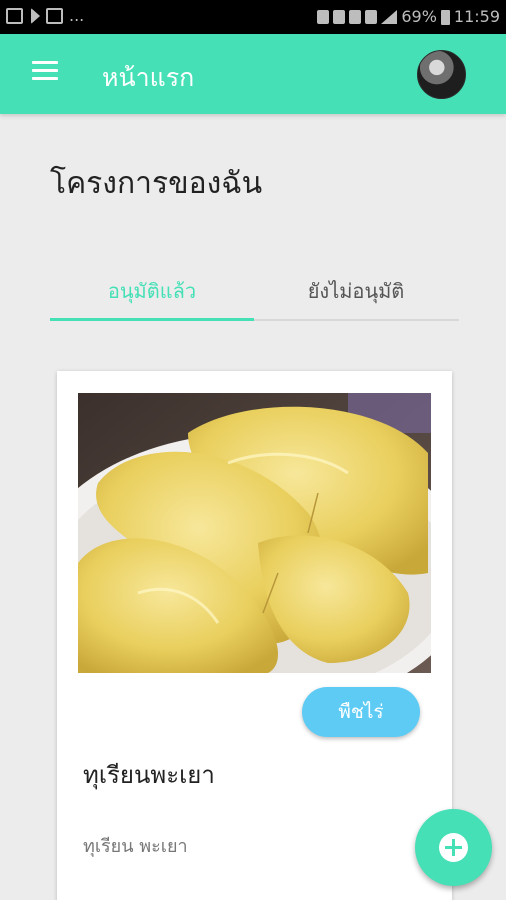  I want to click on add-circle-icon, so click(453, 847).